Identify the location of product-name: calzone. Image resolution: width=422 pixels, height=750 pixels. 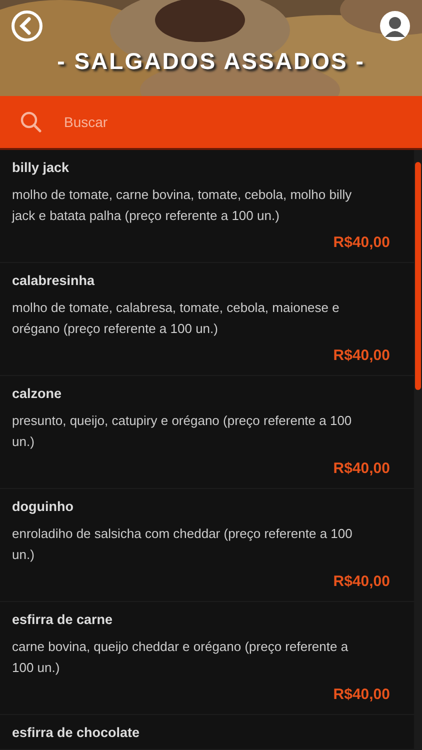
(37, 394).